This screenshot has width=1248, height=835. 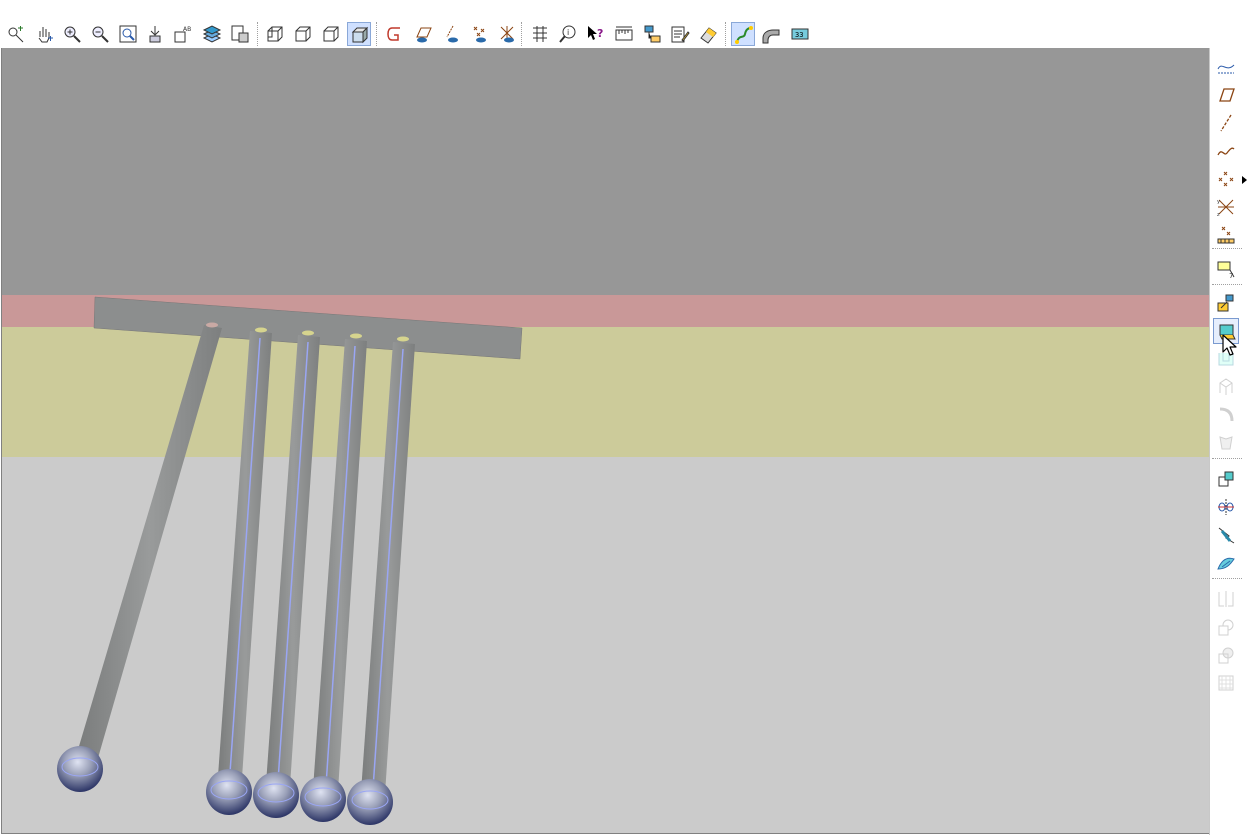 I want to click on network-button, so click(x=652, y=34).